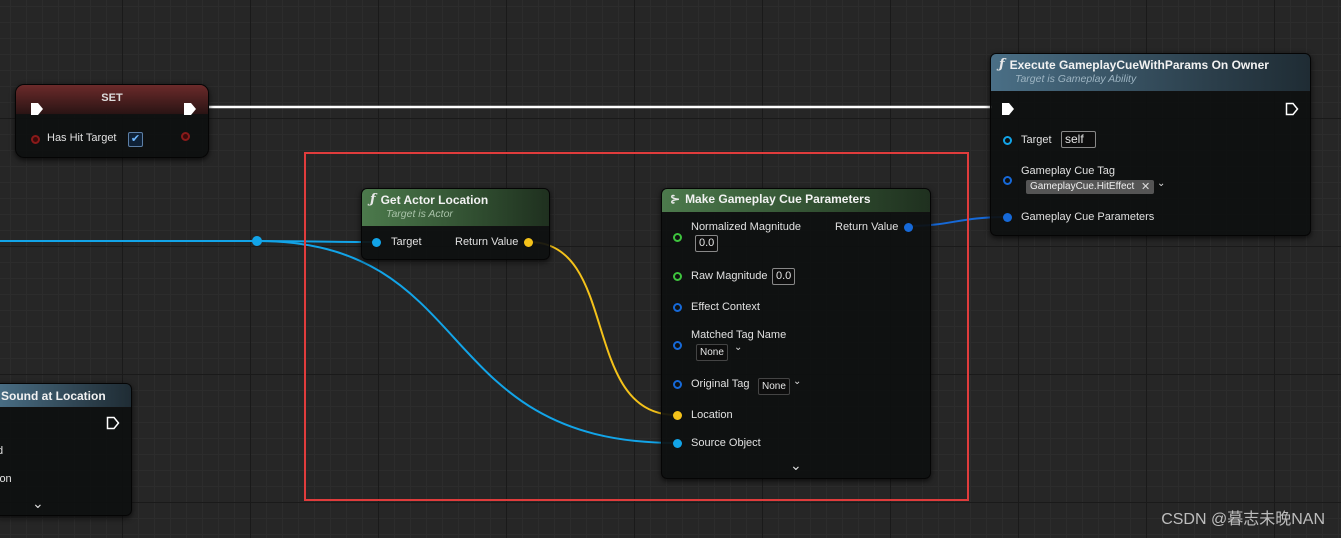  What do you see at coordinates (66, 449) in the screenshot?
I see `play-sound-at-location-node: Sound at Location d ion ⌄` at bounding box center [66, 449].